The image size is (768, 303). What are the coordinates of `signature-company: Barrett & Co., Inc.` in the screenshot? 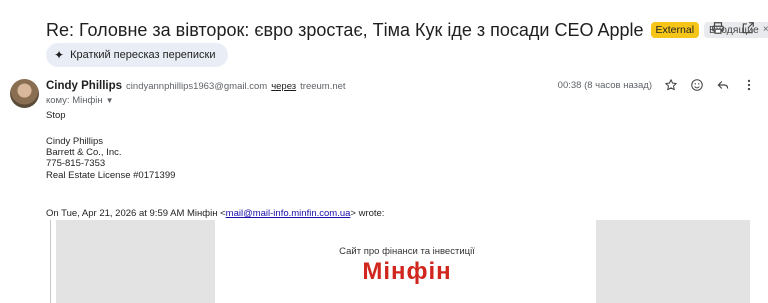 It's located at (84, 152).